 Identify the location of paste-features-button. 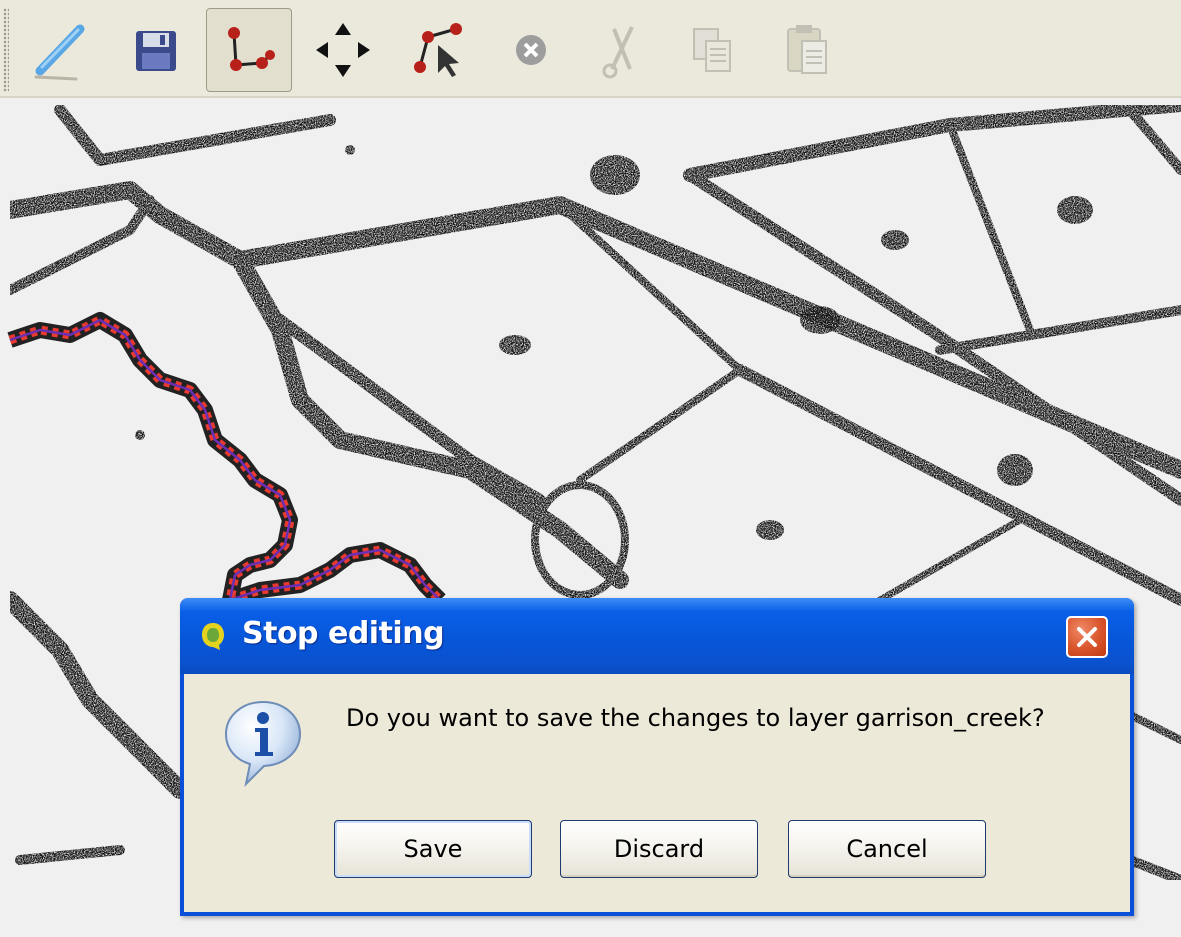
(807, 50).